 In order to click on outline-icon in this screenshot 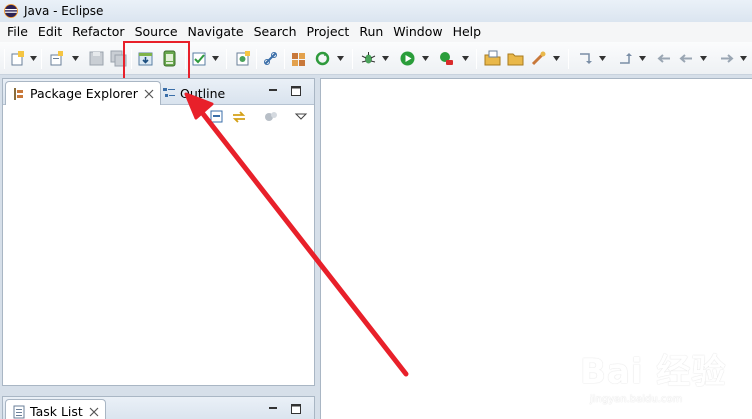, I will do `click(169, 92)`.